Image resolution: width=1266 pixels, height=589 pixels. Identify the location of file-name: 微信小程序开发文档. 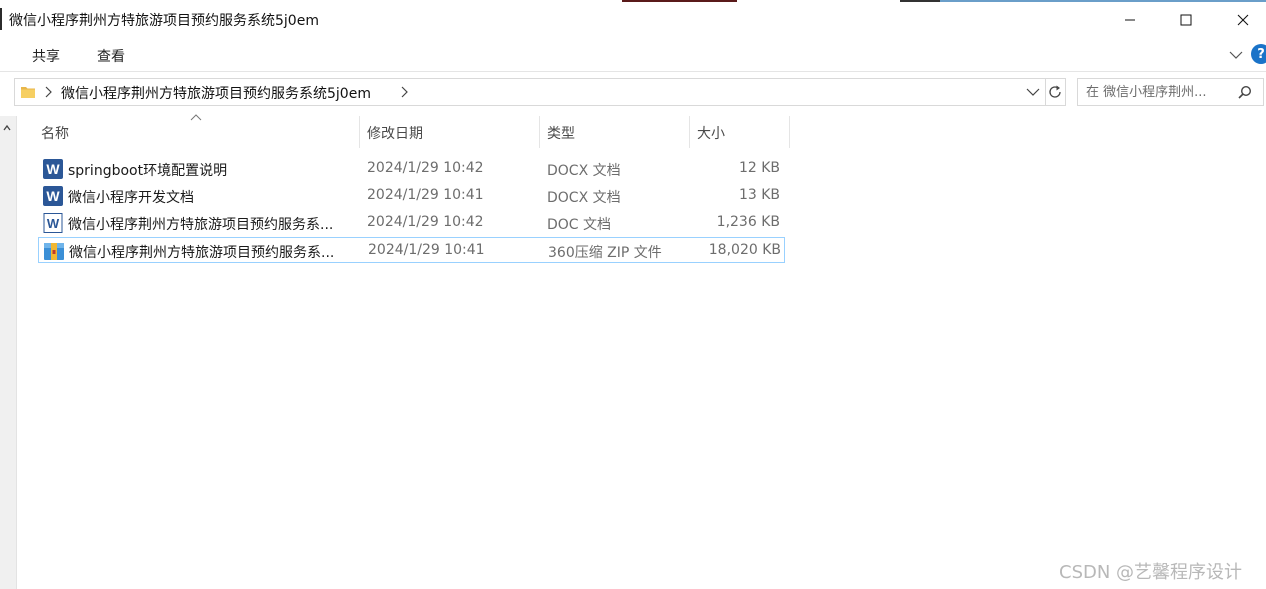
(131, 198).